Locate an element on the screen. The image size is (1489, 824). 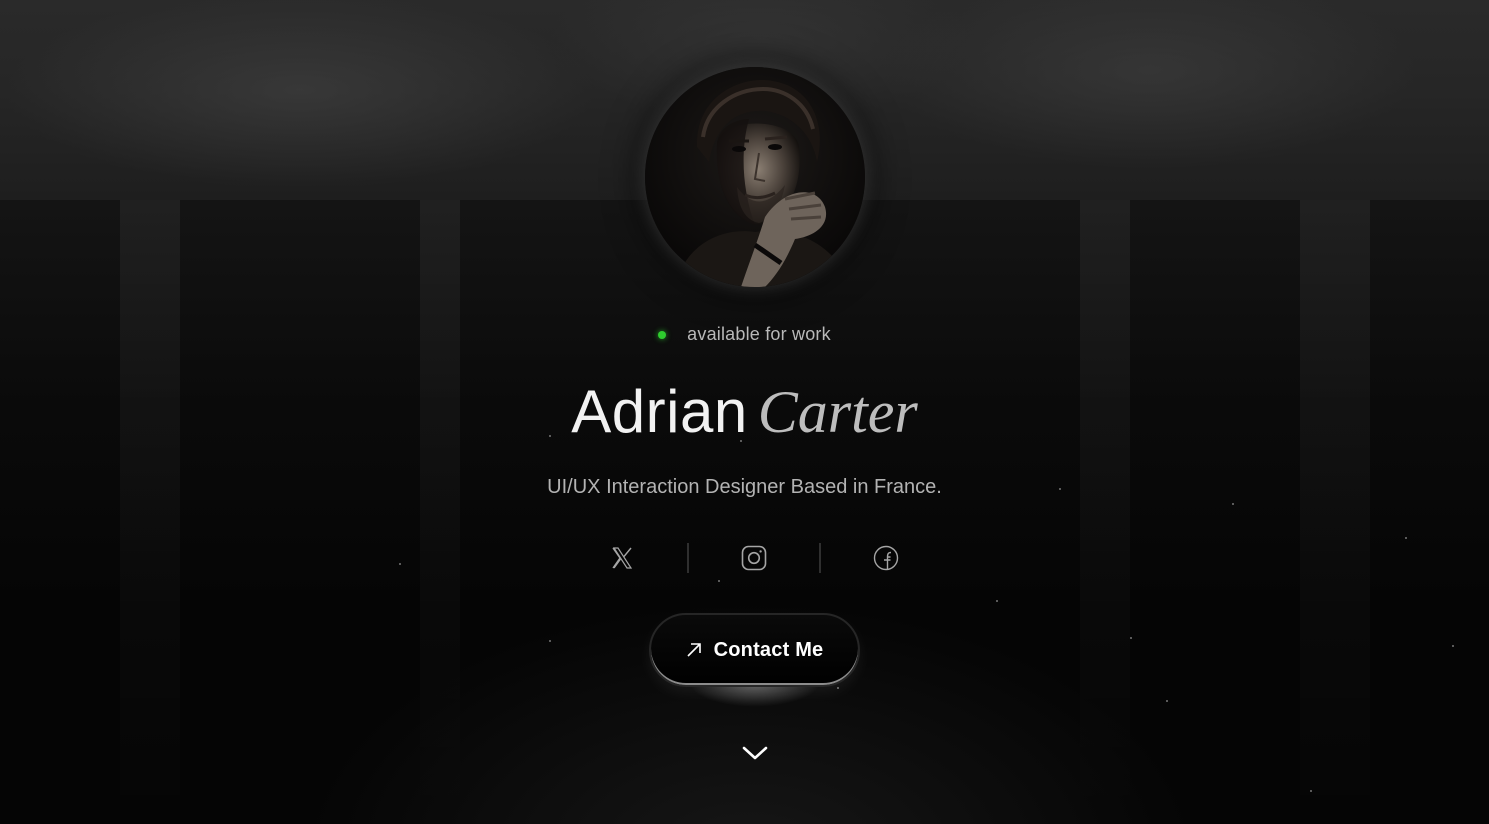
facebook-icon is located at coordinates (886, 558).